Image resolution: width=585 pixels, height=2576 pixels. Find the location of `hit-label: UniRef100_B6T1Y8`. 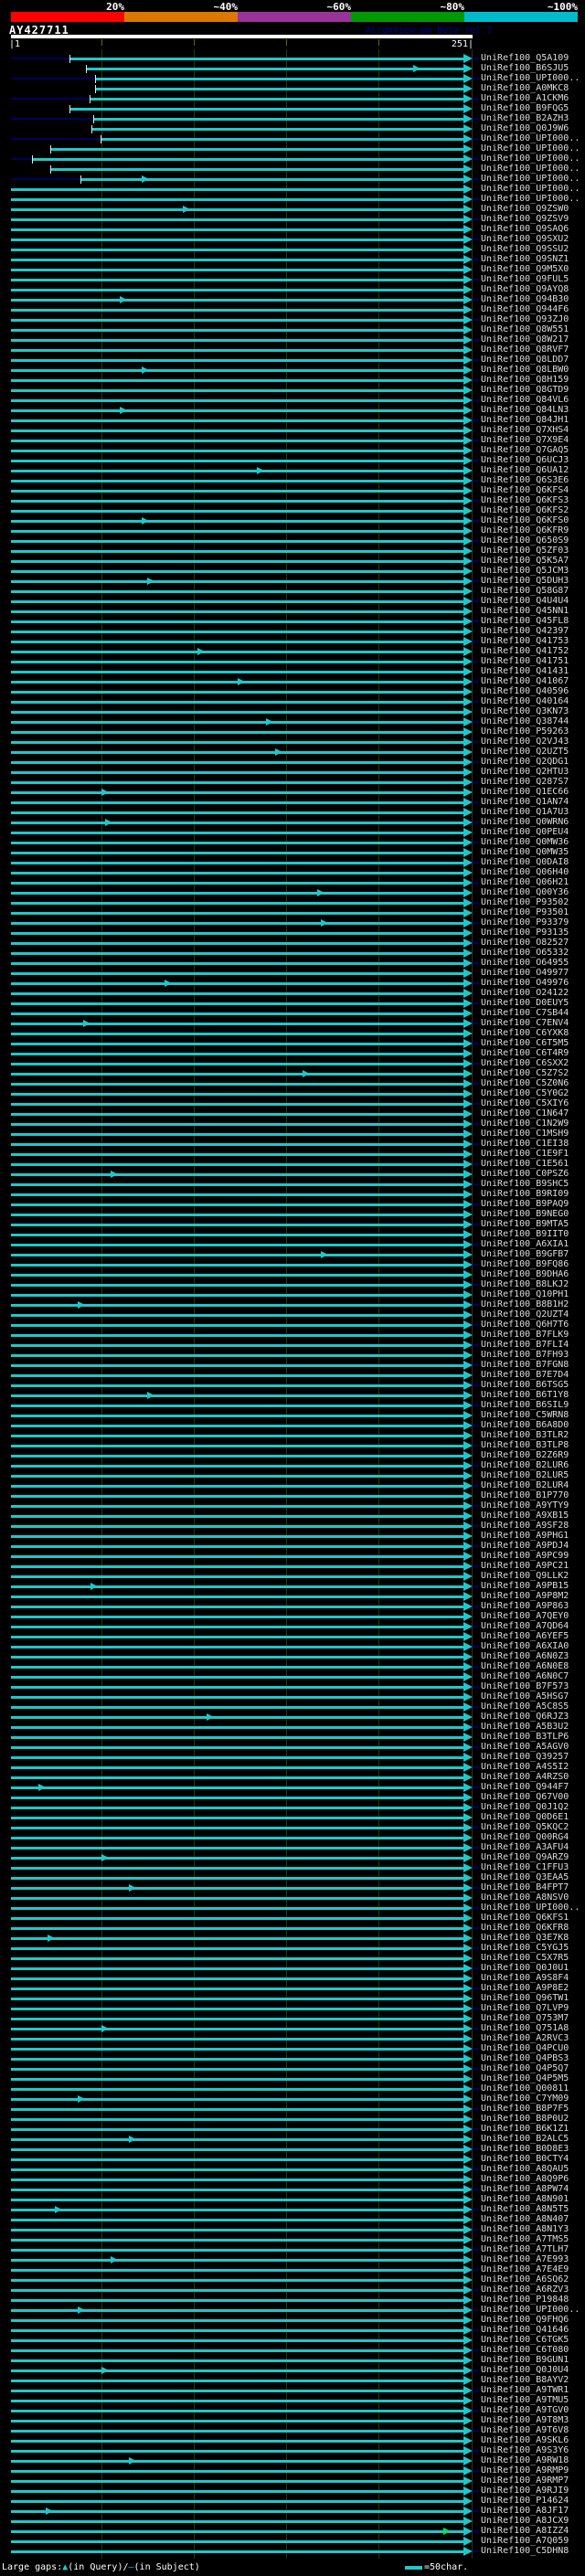

hit-label: UniRef100_B6T1Y8 is located at coordinates (525, 1395).